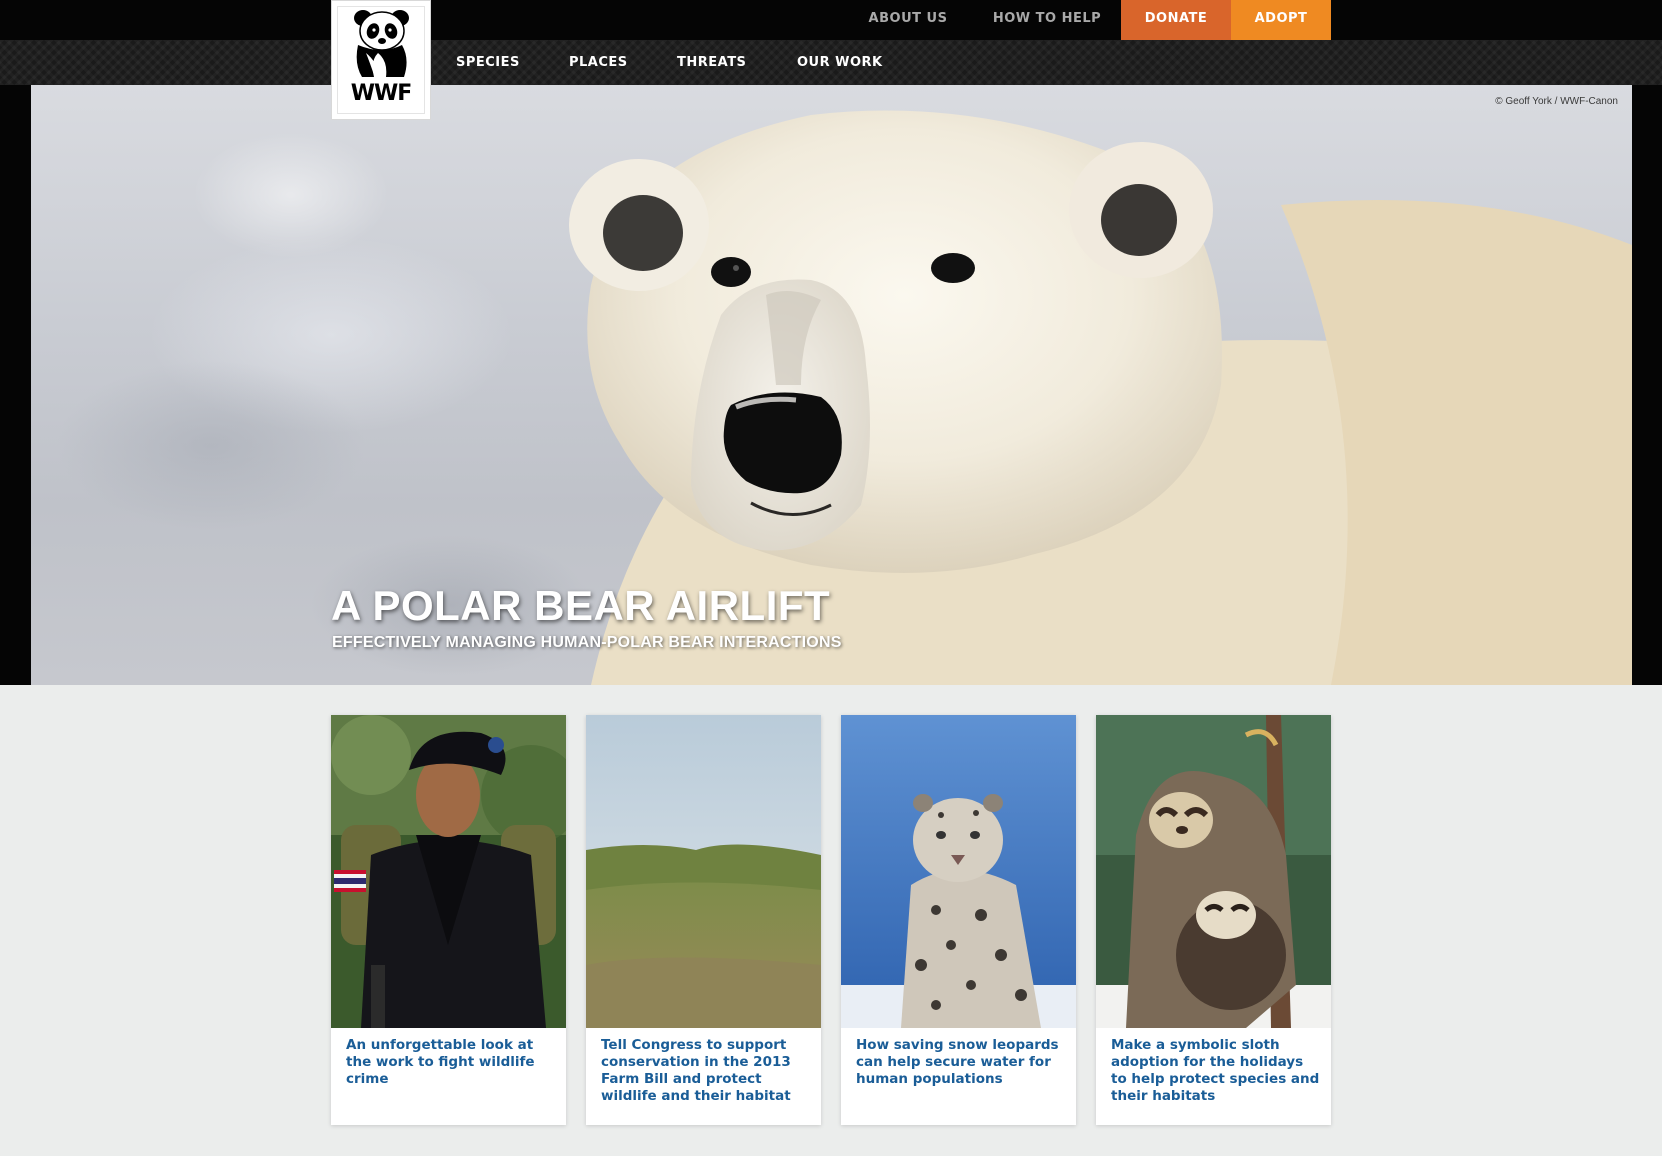  I want to click on panda-icon, so click(381, 43).